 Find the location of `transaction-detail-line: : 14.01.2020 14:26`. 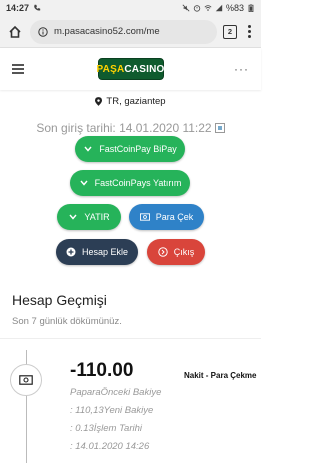

transaction-detail-line: : 14.01.2020 14:26 is located at coordinates (110, 446).